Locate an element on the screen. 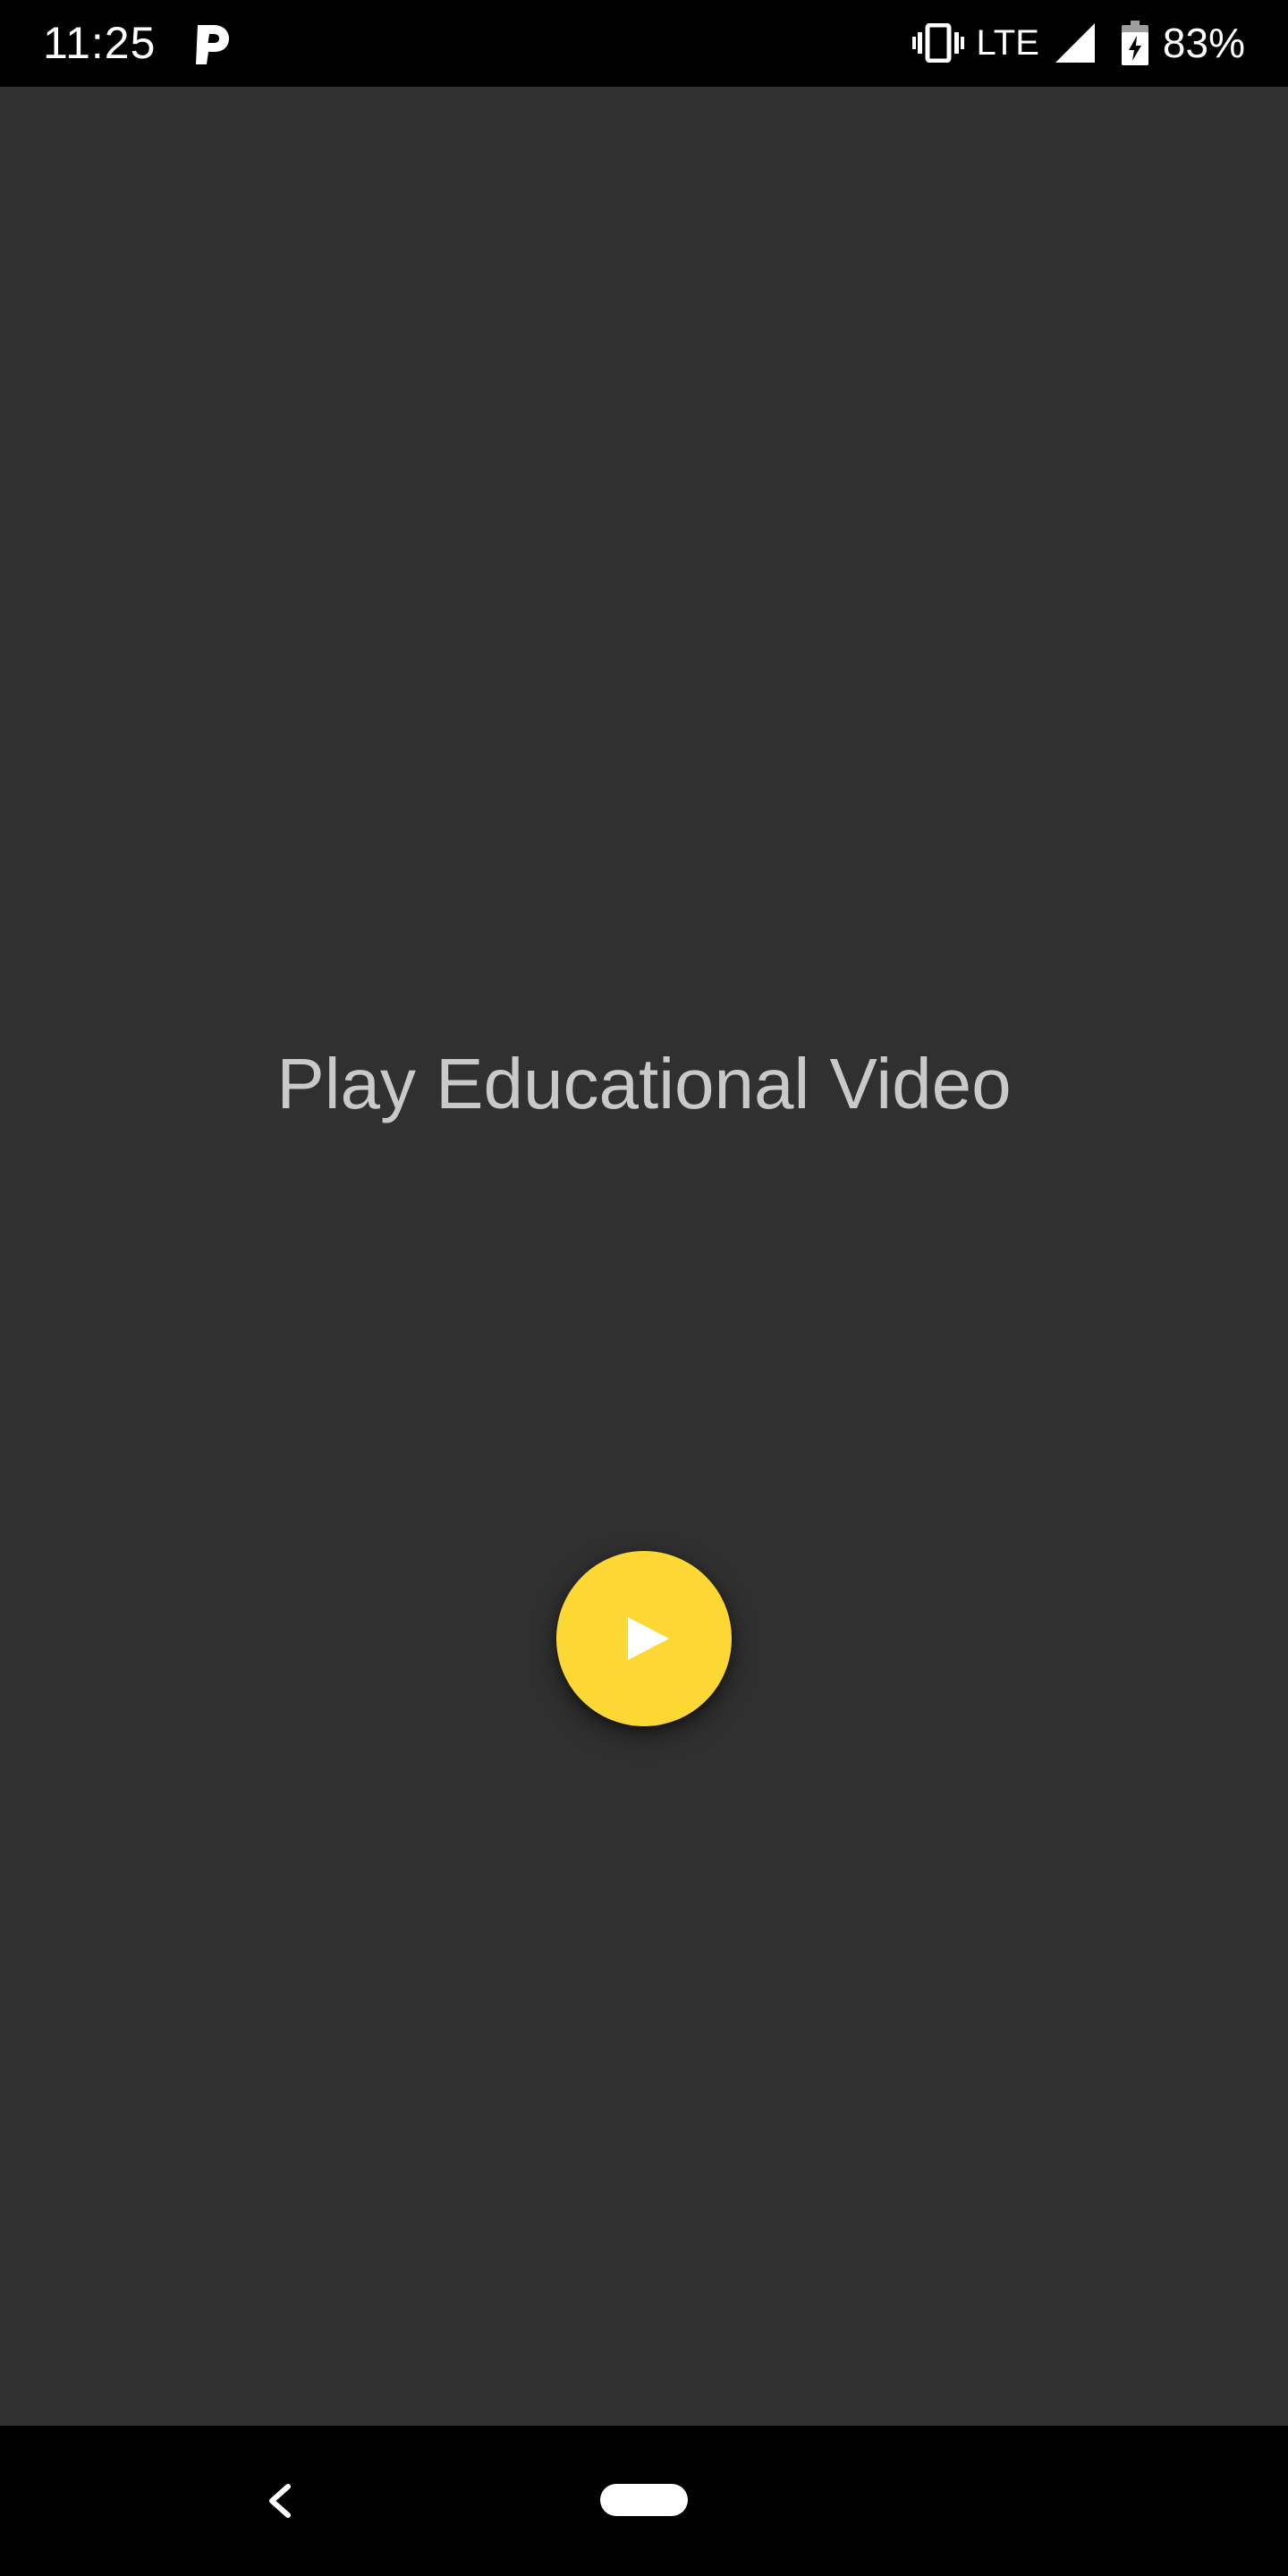 Image resolution: width=1288 pixels, height=2576 pixels. home-pill-icon is located at coordinates (644, 2500).